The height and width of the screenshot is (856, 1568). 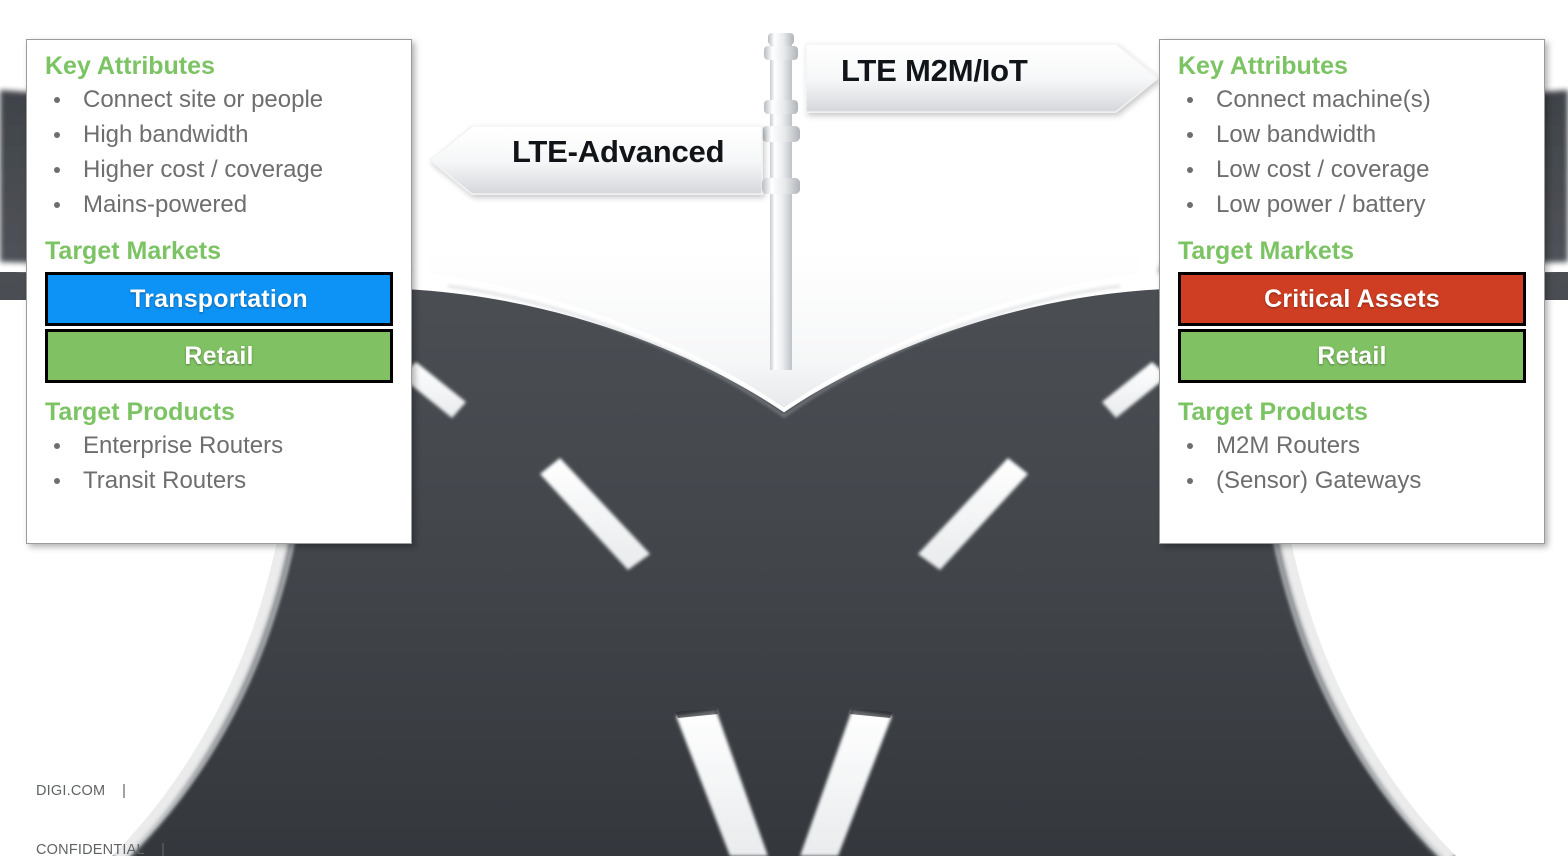 I want to click on list-item: (Sensor) Gateways, so click(x=1352, y=480).